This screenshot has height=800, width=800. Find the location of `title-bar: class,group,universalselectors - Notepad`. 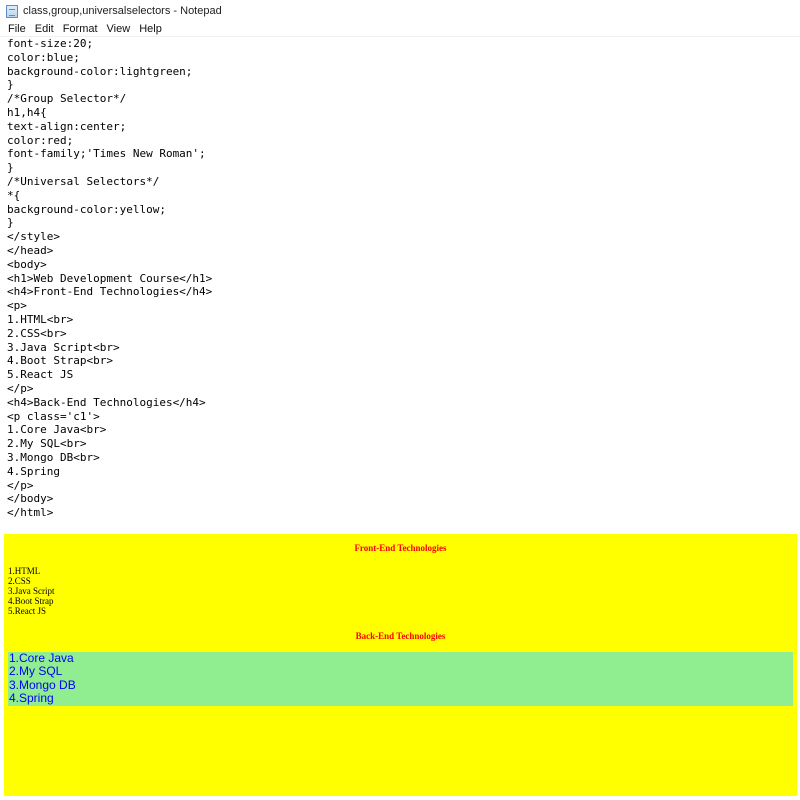

title-bar: class,group,universalselectors - Notepad is located at coordinates (400, 11).